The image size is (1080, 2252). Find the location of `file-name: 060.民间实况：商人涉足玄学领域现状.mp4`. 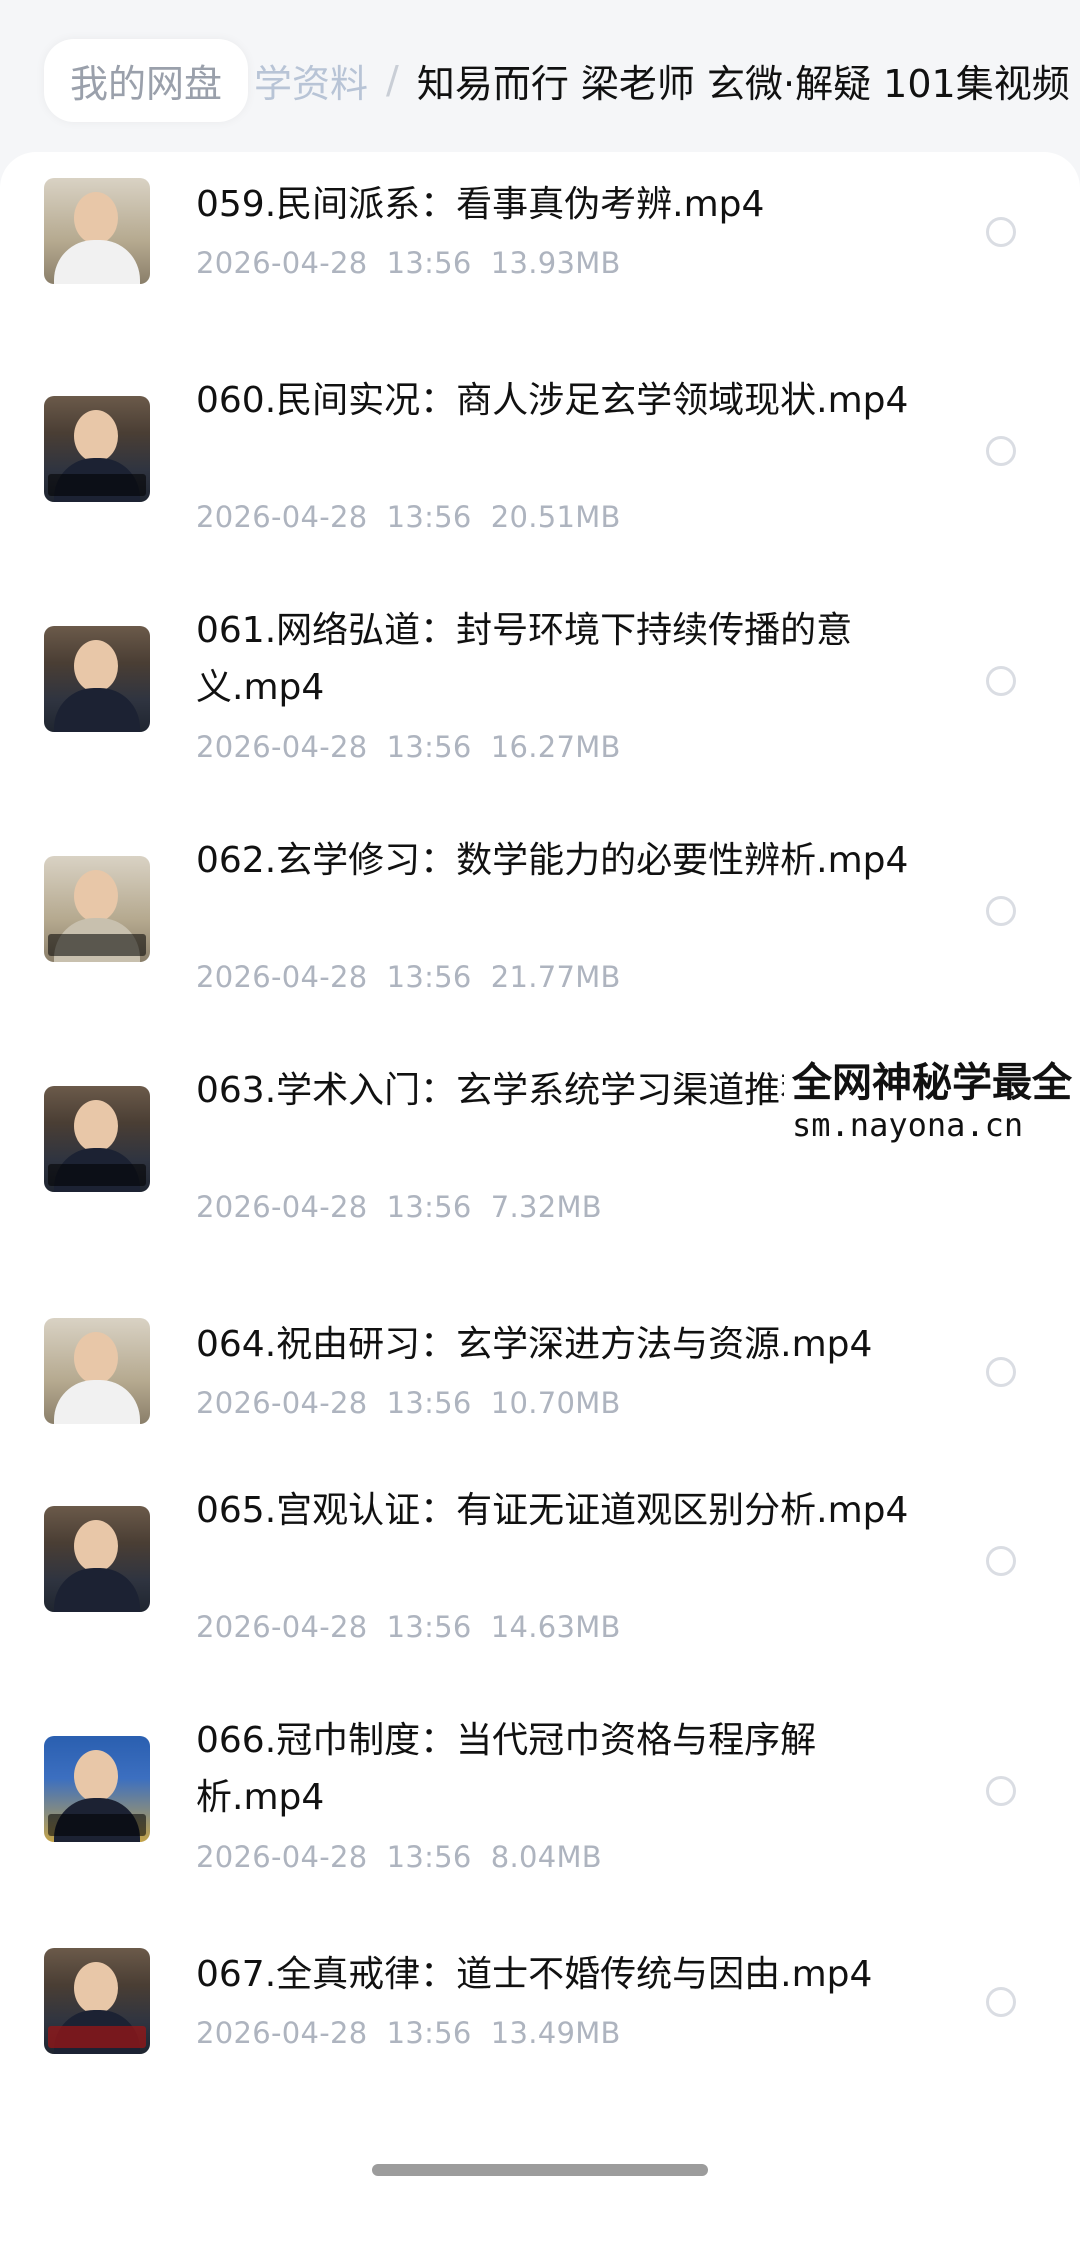

file-name: 060.民间实况：商人涉足玄学领域现状.mp4 is located at coordinates (552, 400).